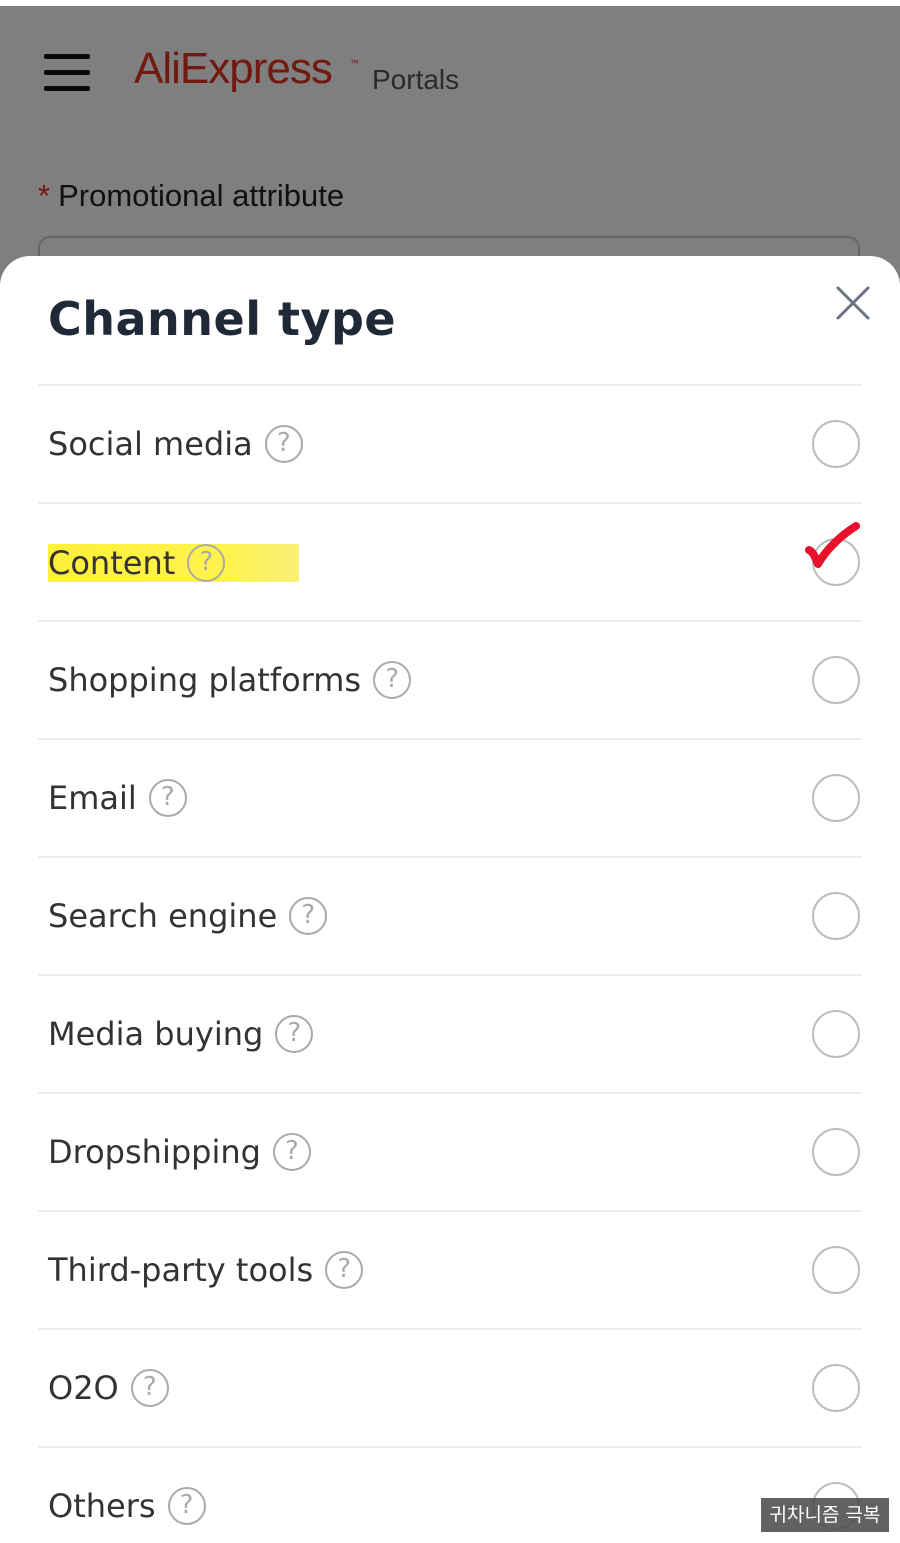 This screenshot has width=900, height=1543. I want to click on option-label-wrap-highlighted: Content ?, so click(174, 563).